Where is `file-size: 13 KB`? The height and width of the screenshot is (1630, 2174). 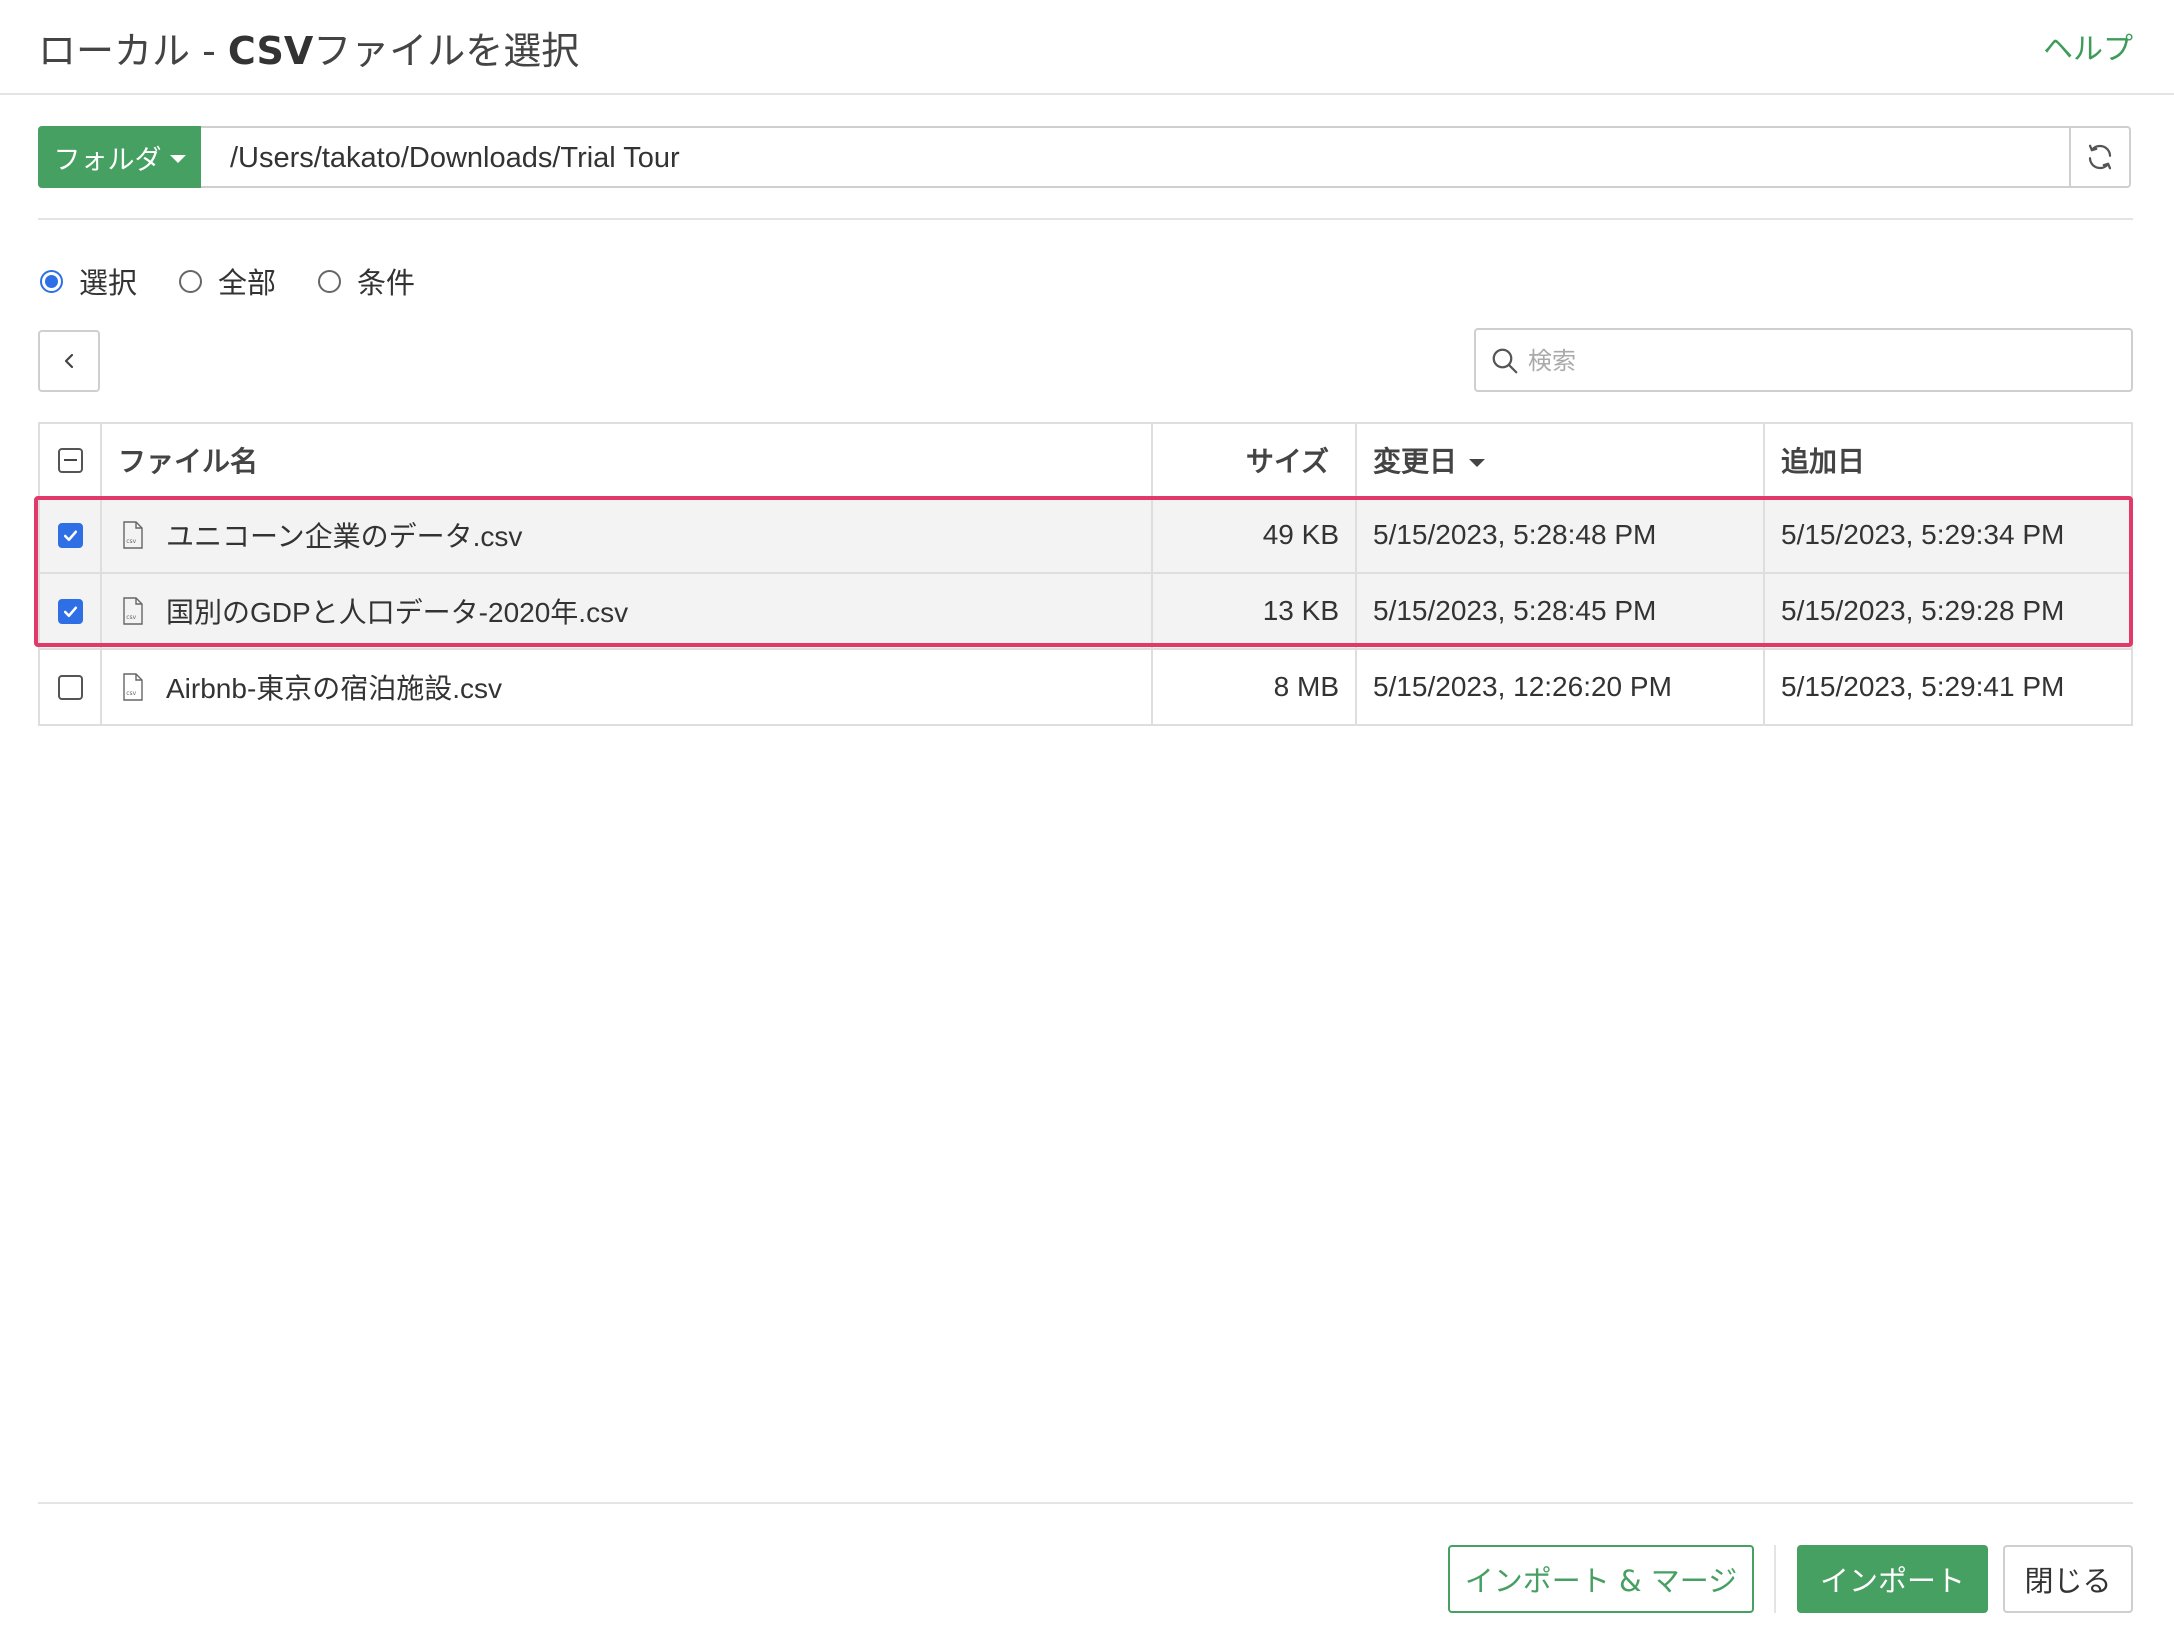
file-size: 13 KB is located at coordinates (1254, 611).